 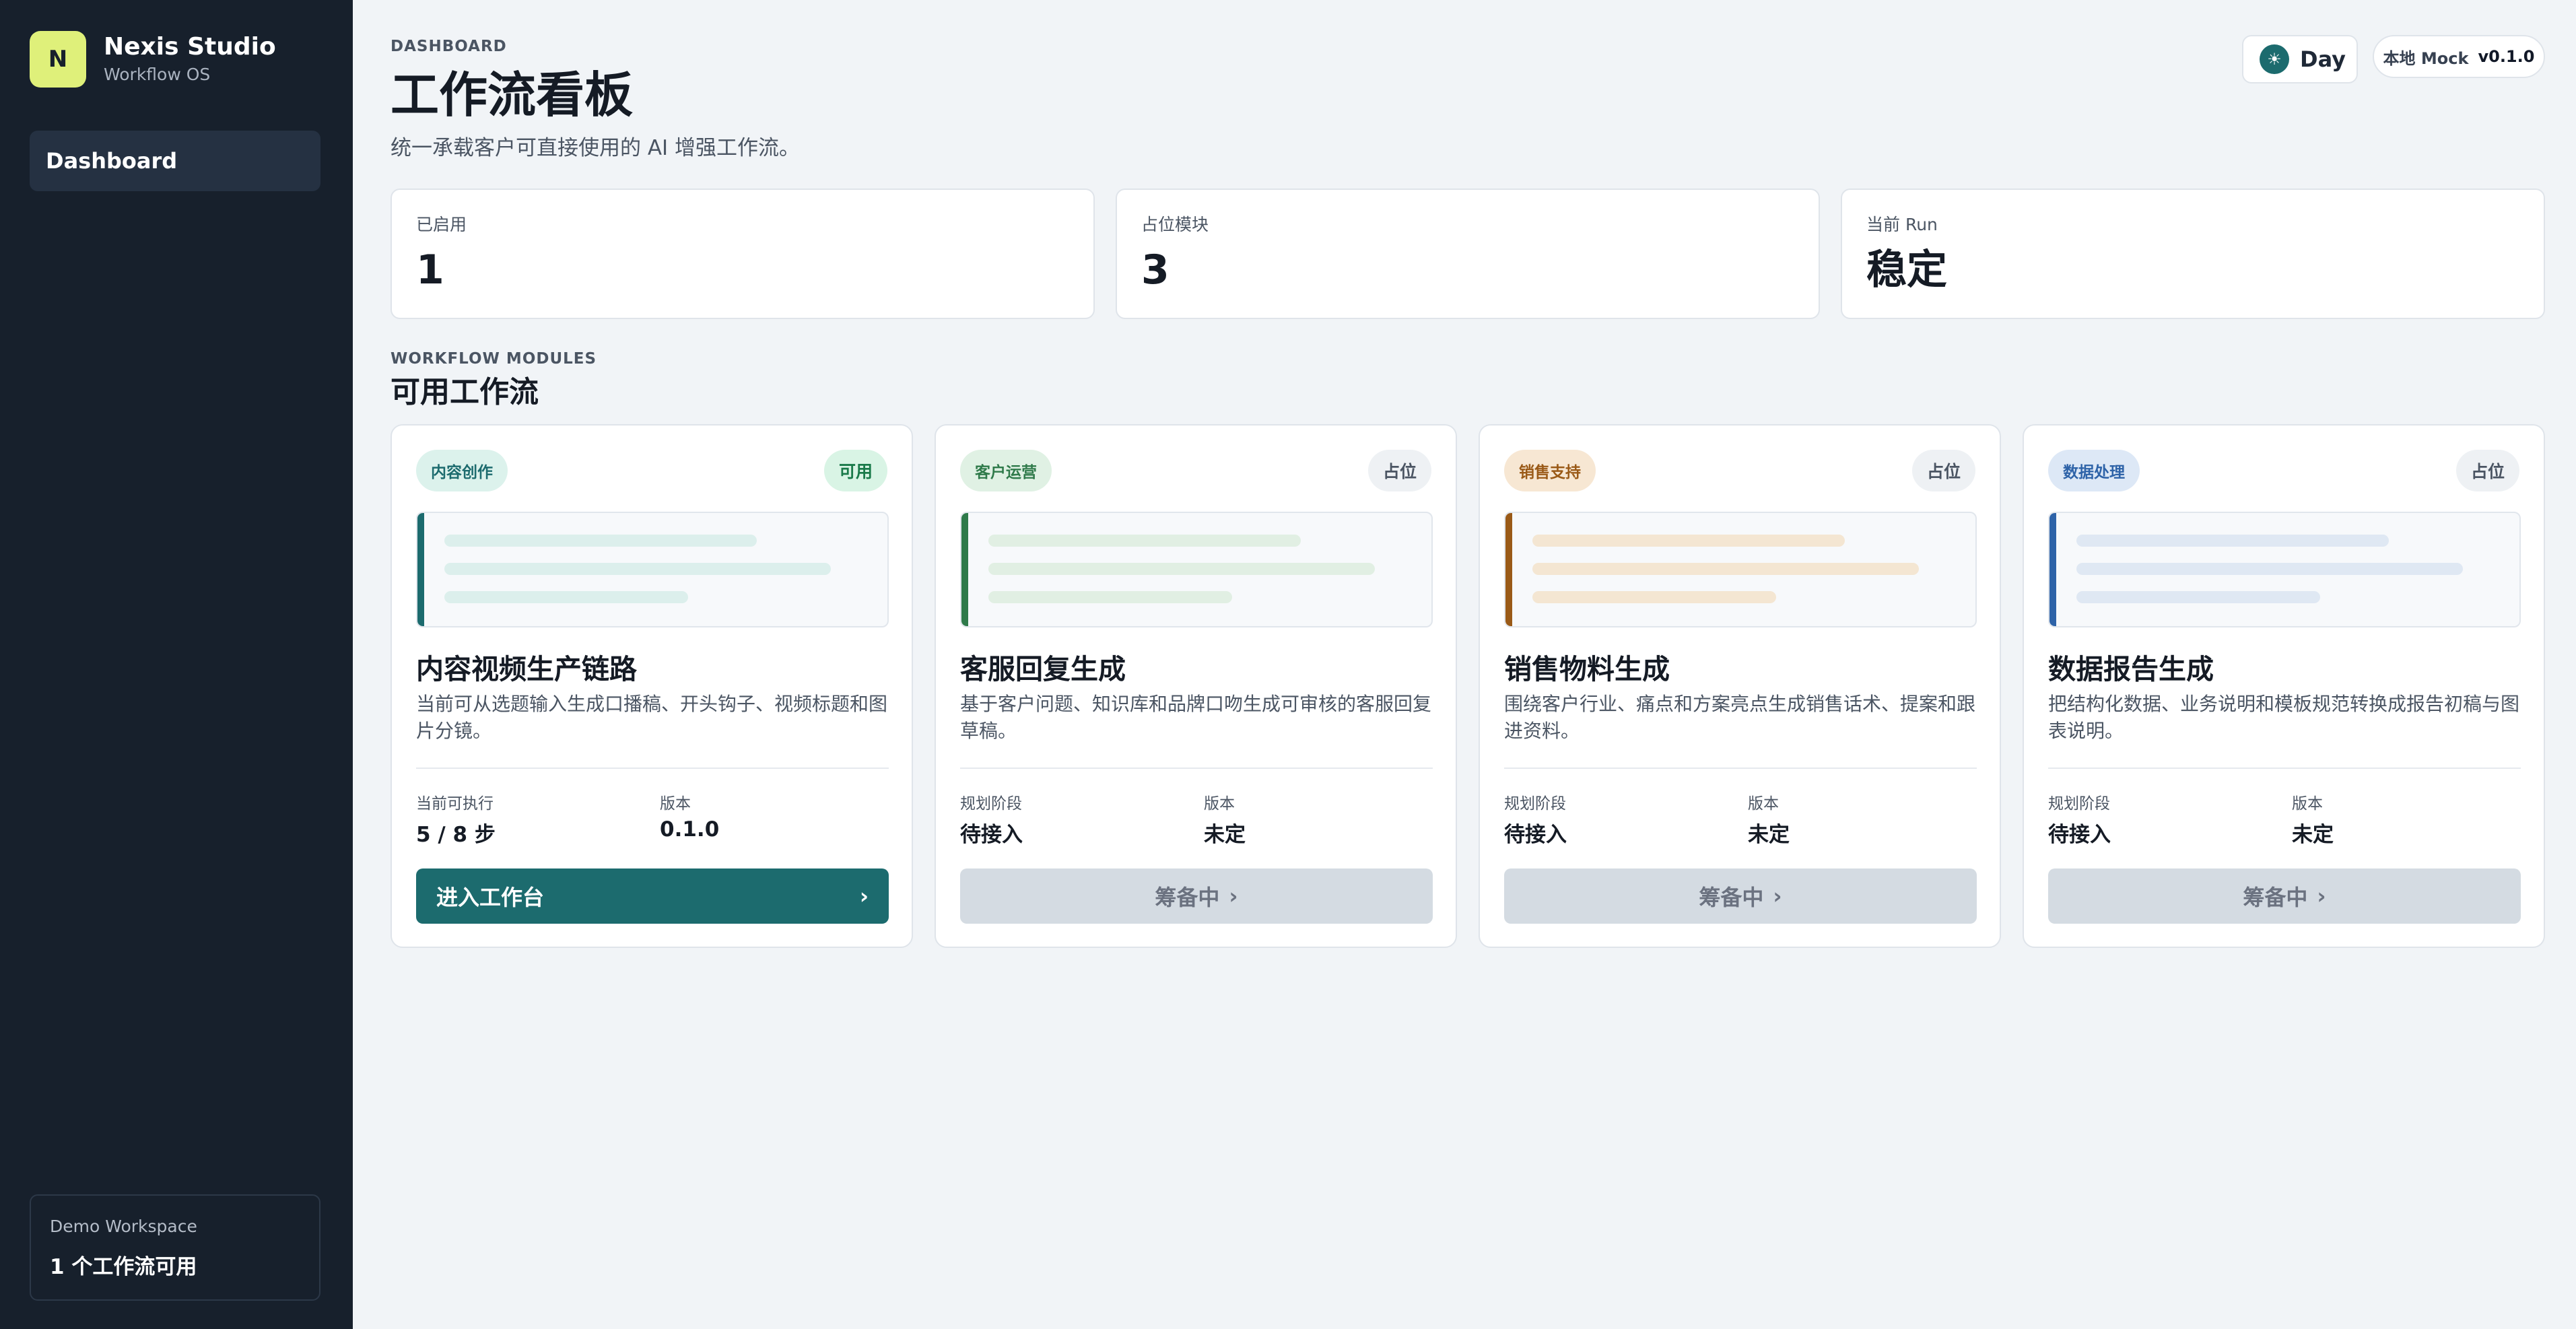 I want to click on section-title: 可用工作流, so click(x=465, y=392).